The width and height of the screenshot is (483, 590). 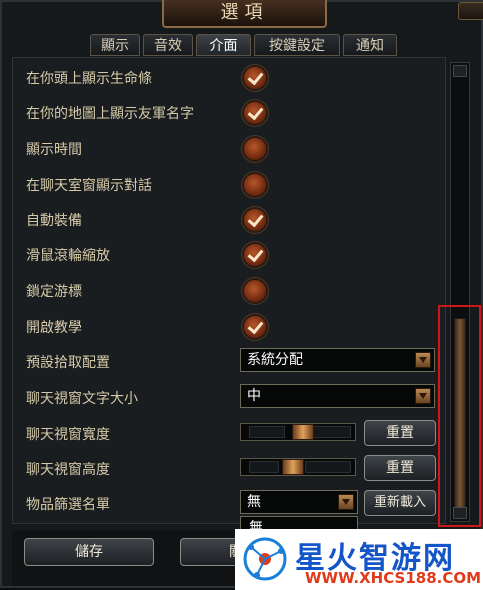 What do you see at coordinates (89, 186) in the screenshot?
I see `setting-label-dialog-chat: 在聊天室窗顯示對話` at bounding box center [89, 186].